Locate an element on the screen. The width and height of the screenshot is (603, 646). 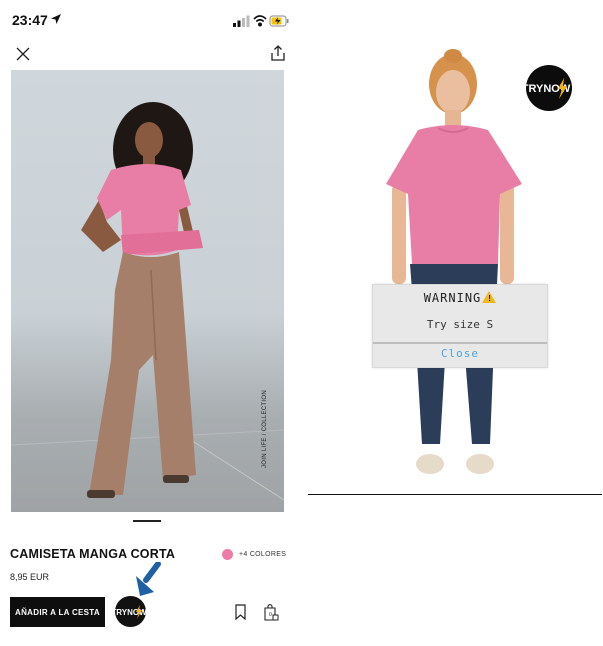
trynow-logo-mark: TRYNOW is located at coordinates (548, 88).